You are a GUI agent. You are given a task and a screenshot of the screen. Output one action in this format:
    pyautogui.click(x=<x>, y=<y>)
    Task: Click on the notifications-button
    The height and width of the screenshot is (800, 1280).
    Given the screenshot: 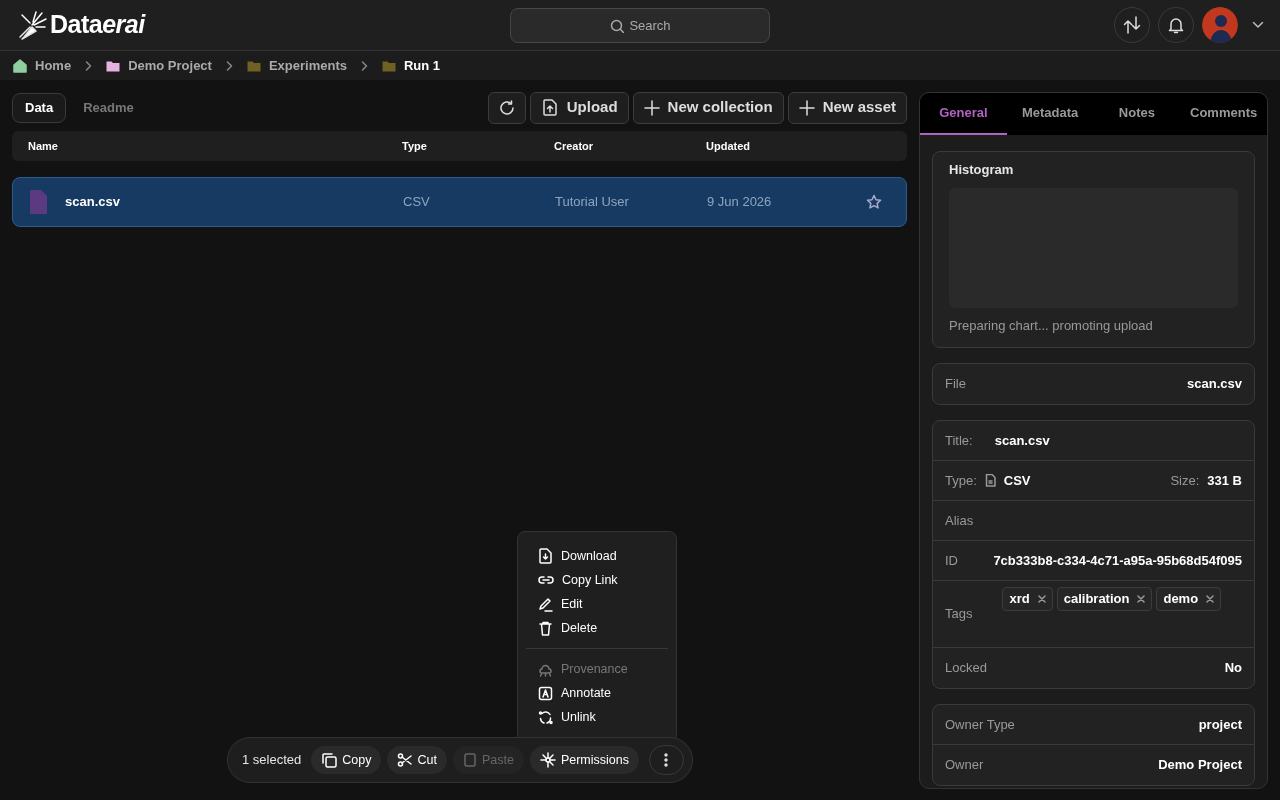 What is the action you would take?
    pyautogui.click(x=1176, y=25)
    